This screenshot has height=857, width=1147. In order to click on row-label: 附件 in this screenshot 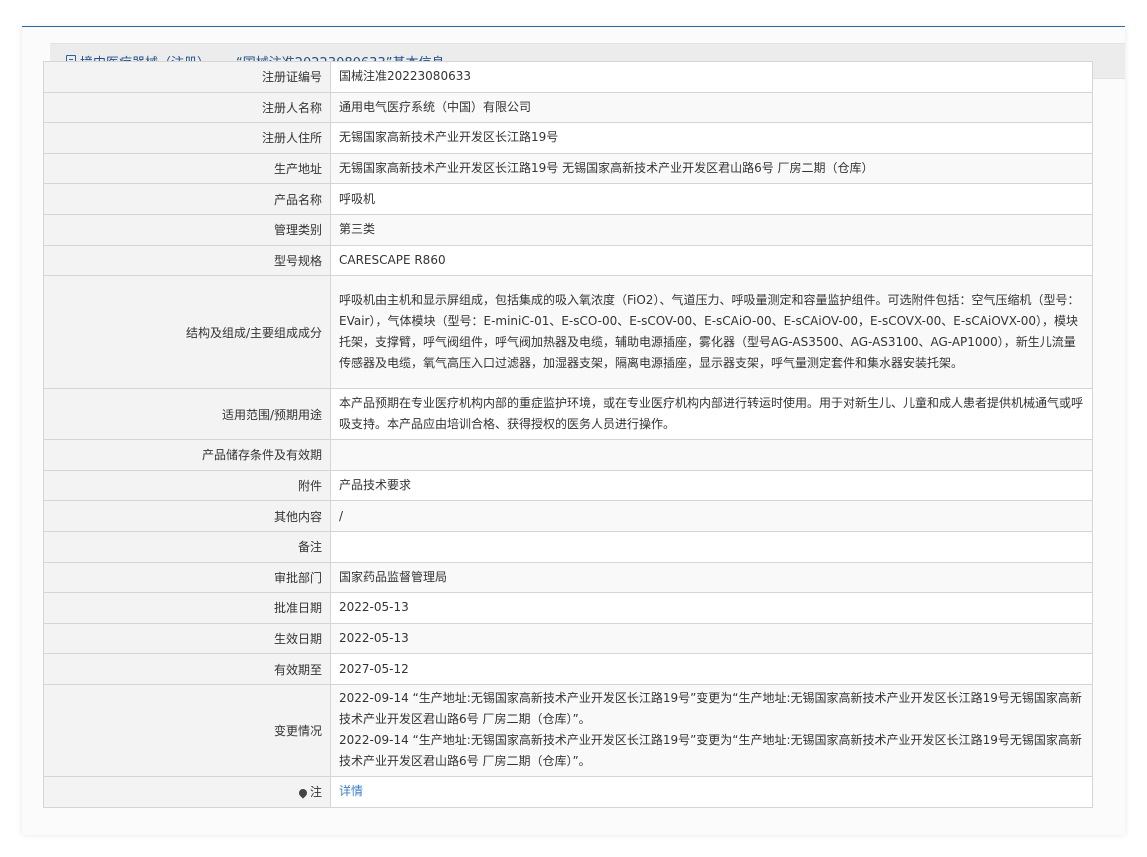, I will do `click(187, 485)`.